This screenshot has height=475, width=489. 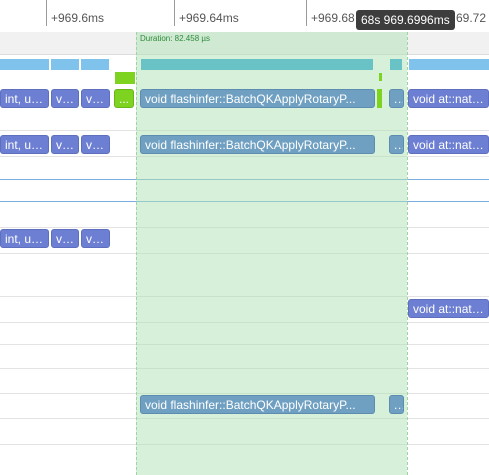 What do you see at coordinates (471, 18) in the screenshot?
I see `ruler-tick-label: 69.72` at bounding box center [471, 18].